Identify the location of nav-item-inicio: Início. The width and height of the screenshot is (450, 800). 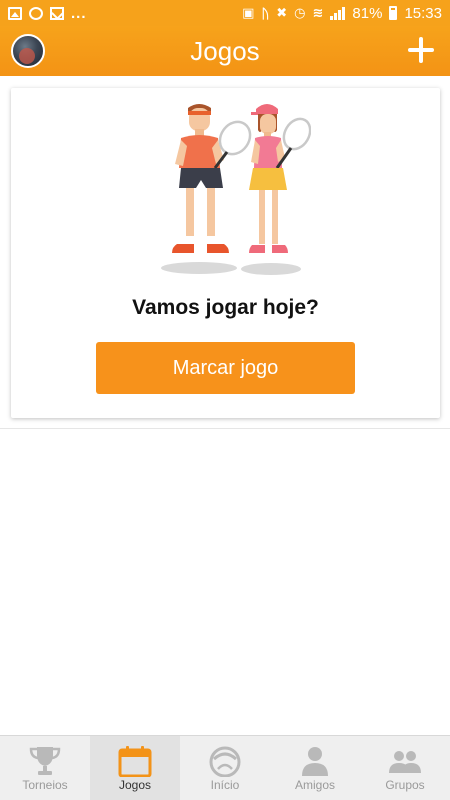
(225, 768).